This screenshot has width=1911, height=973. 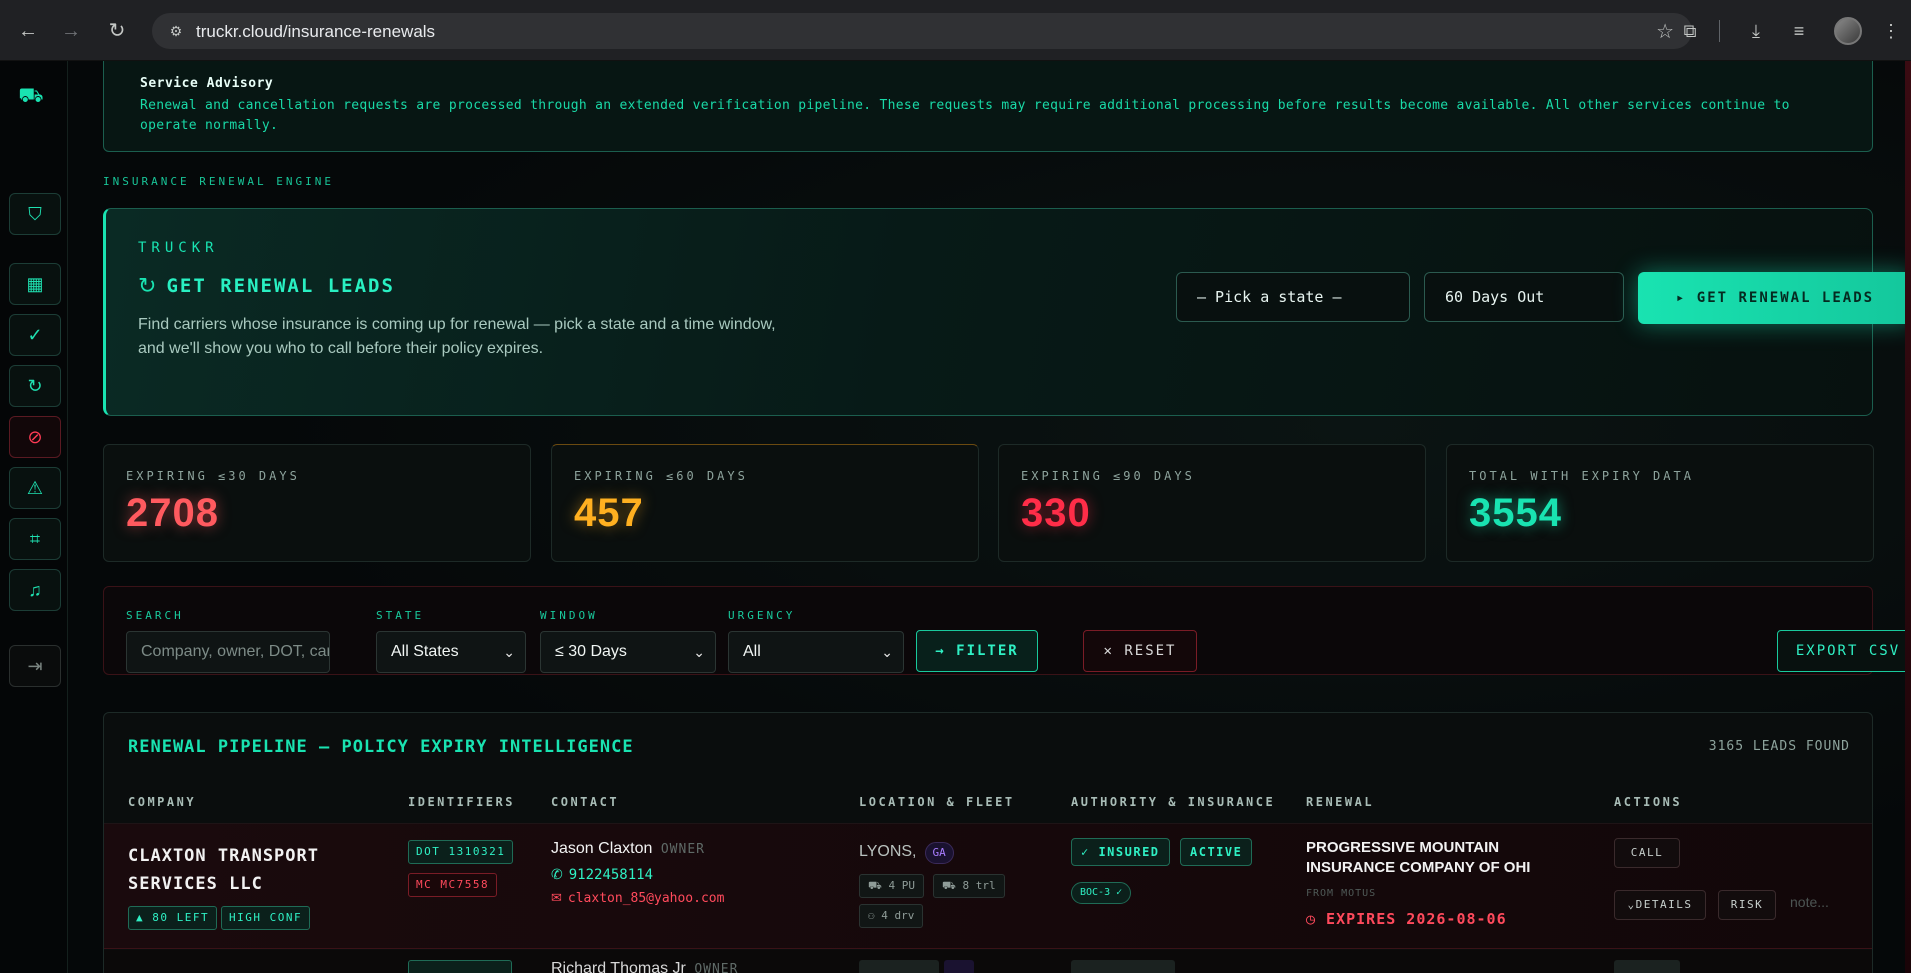 What do you see at coordinates (35, 214) in the screenshot?
I see `shield-icon: ⛉` at bounding box center [35, 214].